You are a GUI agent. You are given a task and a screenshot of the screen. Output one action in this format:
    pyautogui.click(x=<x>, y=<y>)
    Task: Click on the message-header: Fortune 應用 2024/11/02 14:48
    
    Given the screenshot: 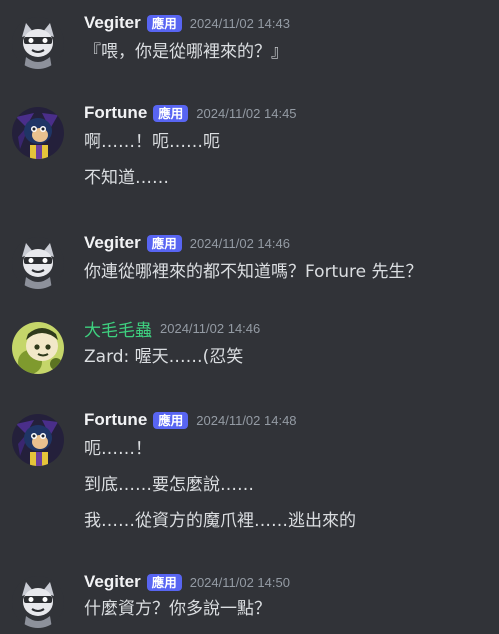 What is the action you would take?
    pyautogui.click(x=190, y=420)
    